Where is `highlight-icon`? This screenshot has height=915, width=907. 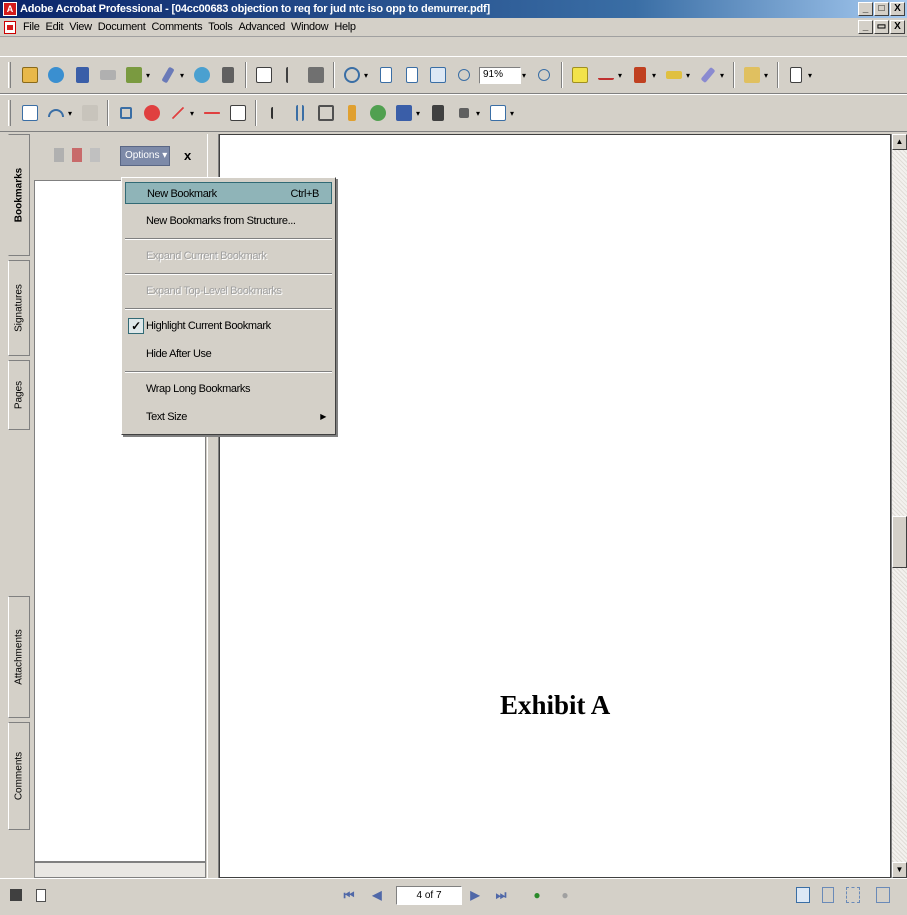
highlight-icon is located at coordinates (674, 75).